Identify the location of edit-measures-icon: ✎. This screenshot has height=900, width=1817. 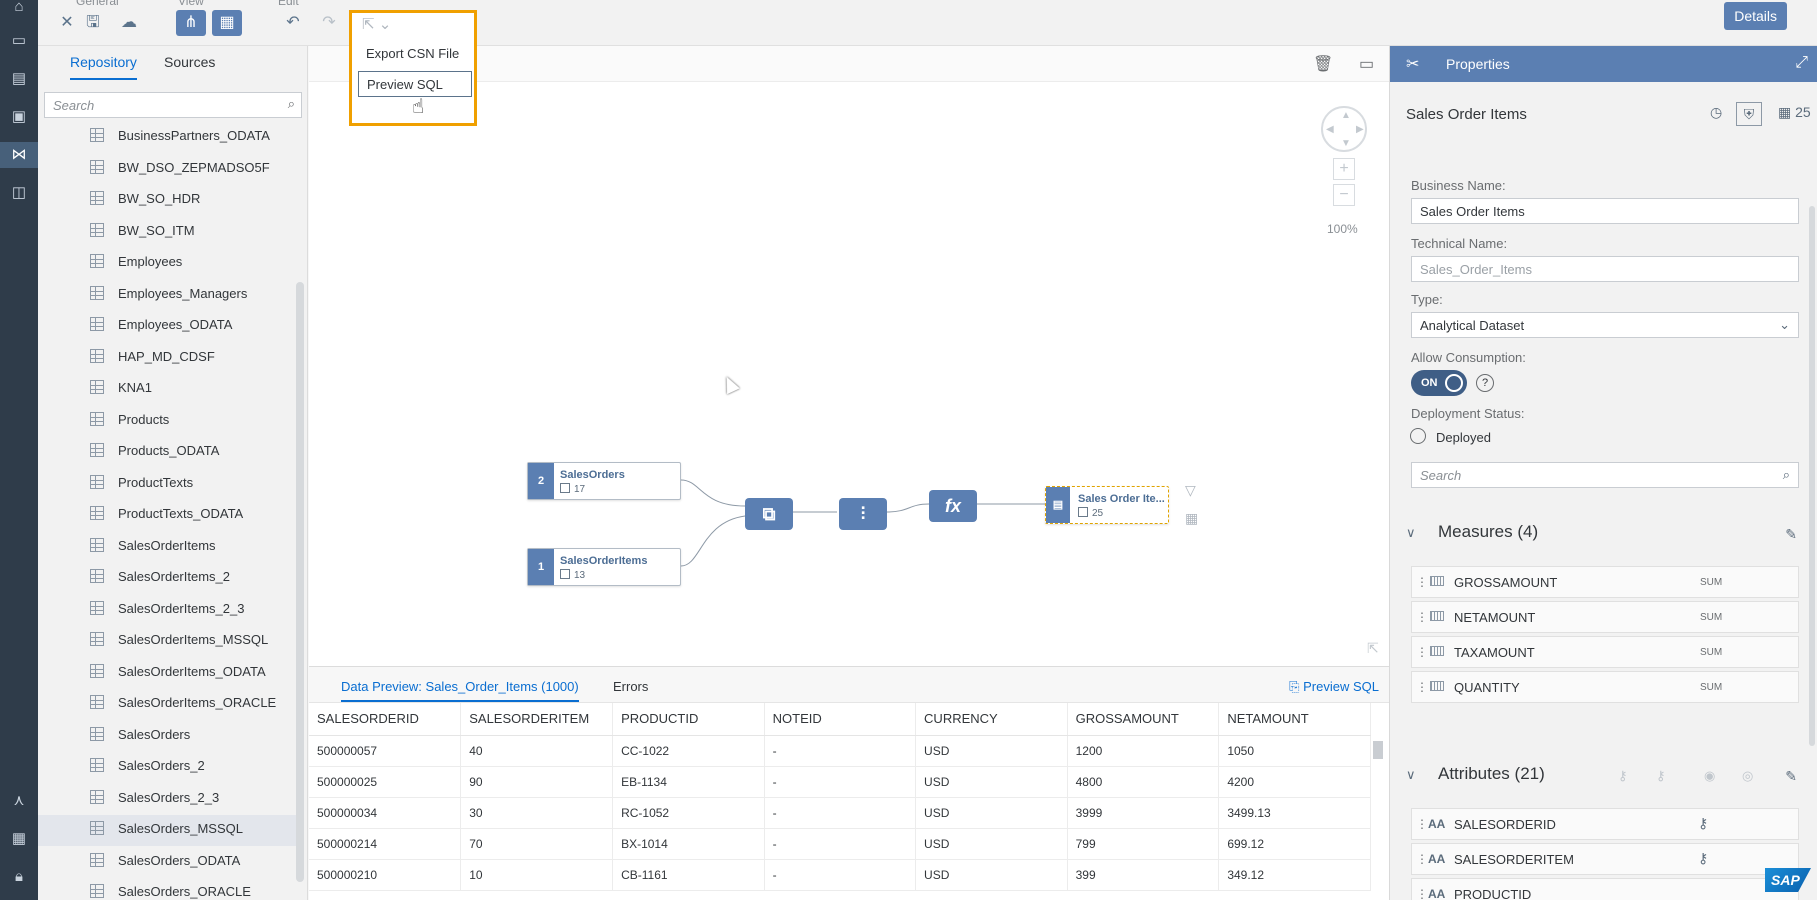
(1791, 534).